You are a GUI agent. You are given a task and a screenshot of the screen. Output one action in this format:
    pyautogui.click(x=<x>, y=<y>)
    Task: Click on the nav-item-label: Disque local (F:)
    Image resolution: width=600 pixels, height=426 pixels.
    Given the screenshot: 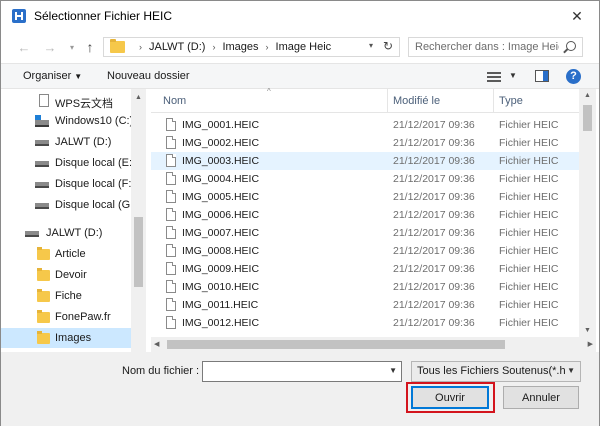 What is the action you would take?
    pyautogui.click(x=95, y=184)
    